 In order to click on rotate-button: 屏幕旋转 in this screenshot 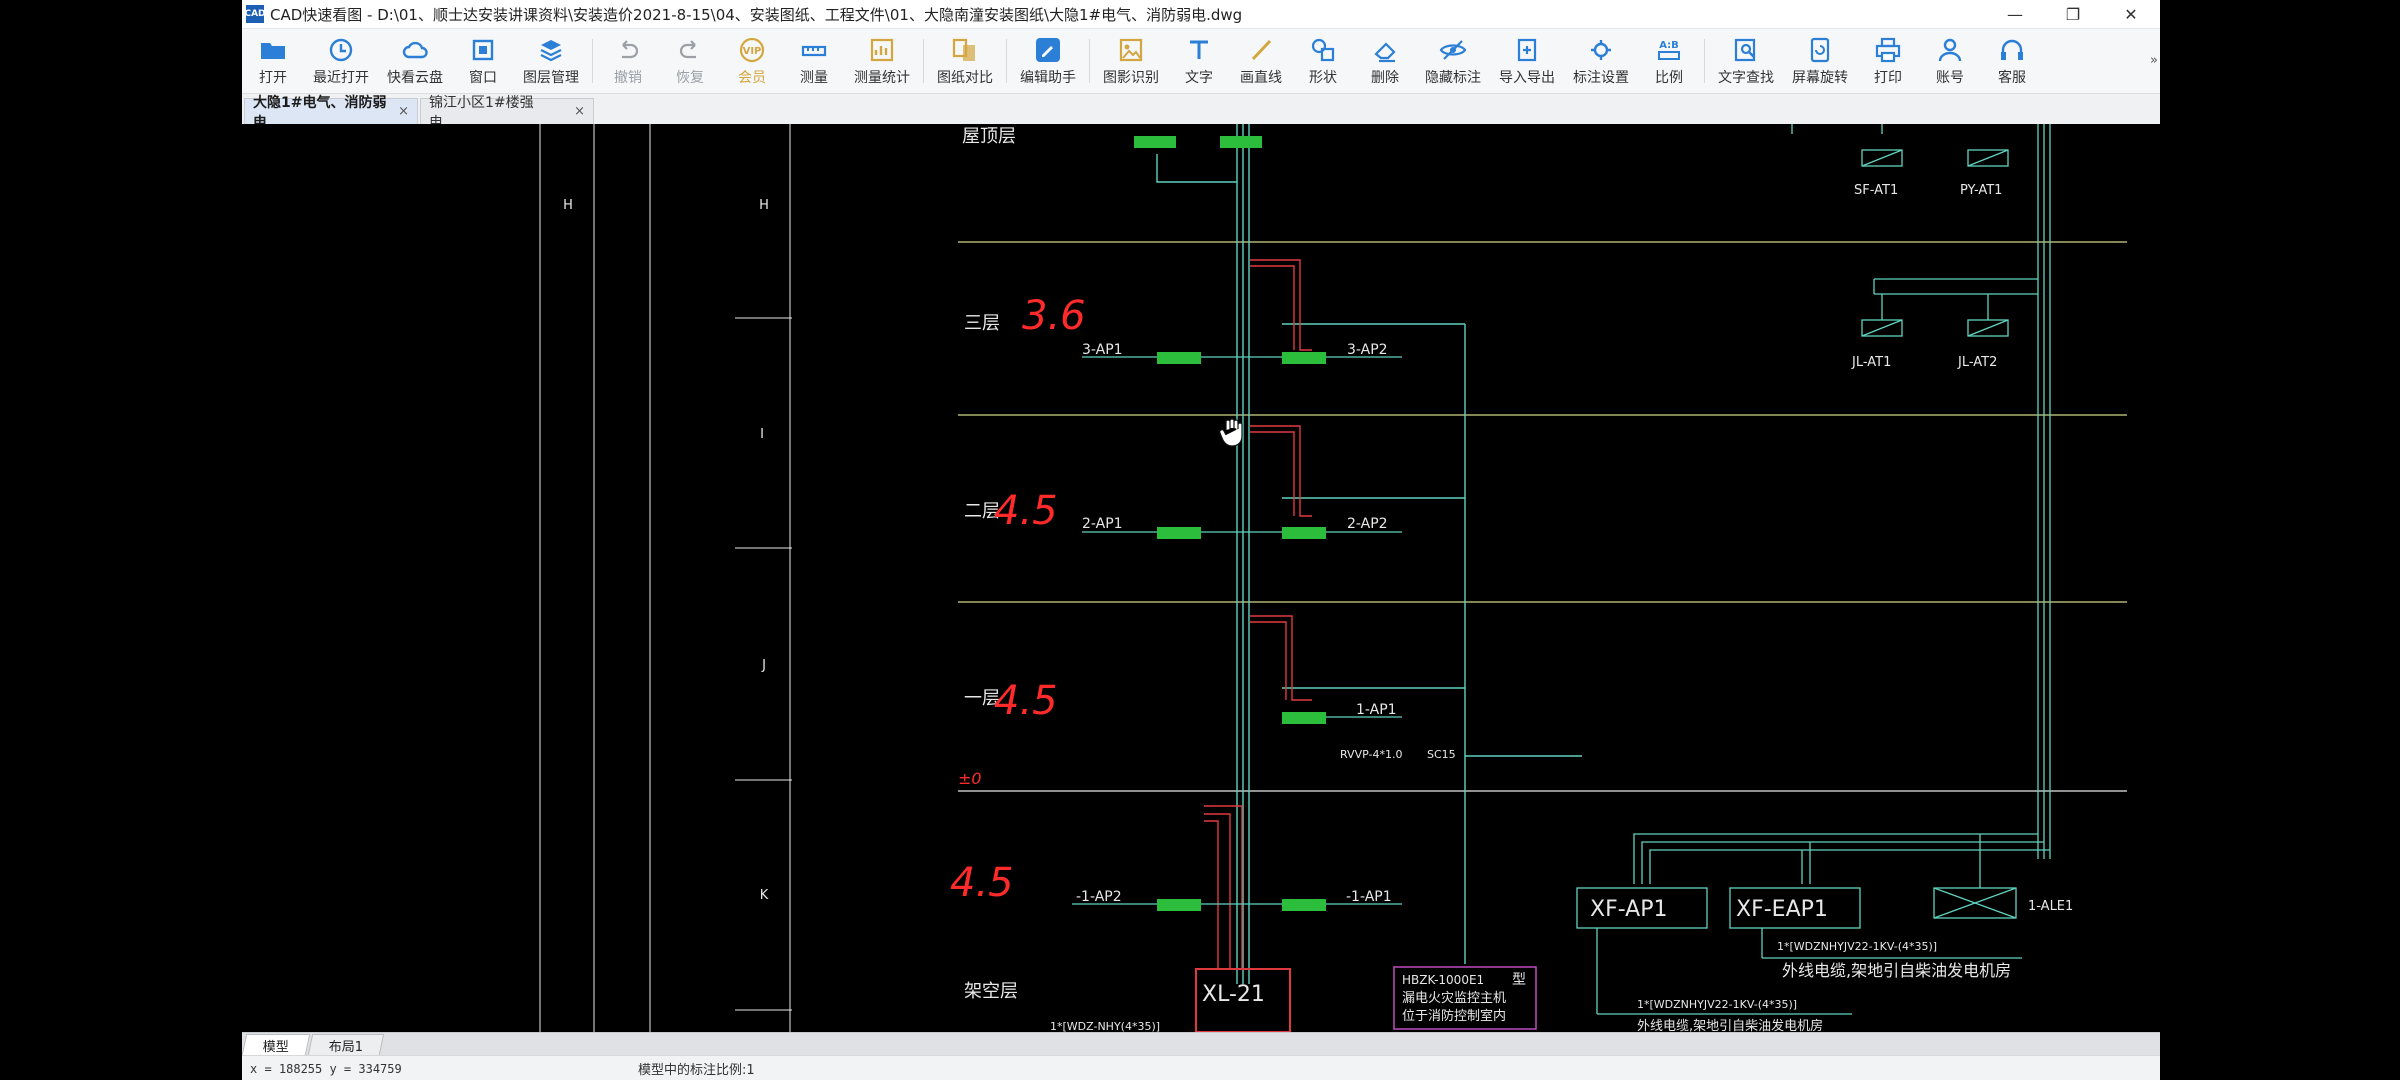, I will do `click(1820, 61)`.